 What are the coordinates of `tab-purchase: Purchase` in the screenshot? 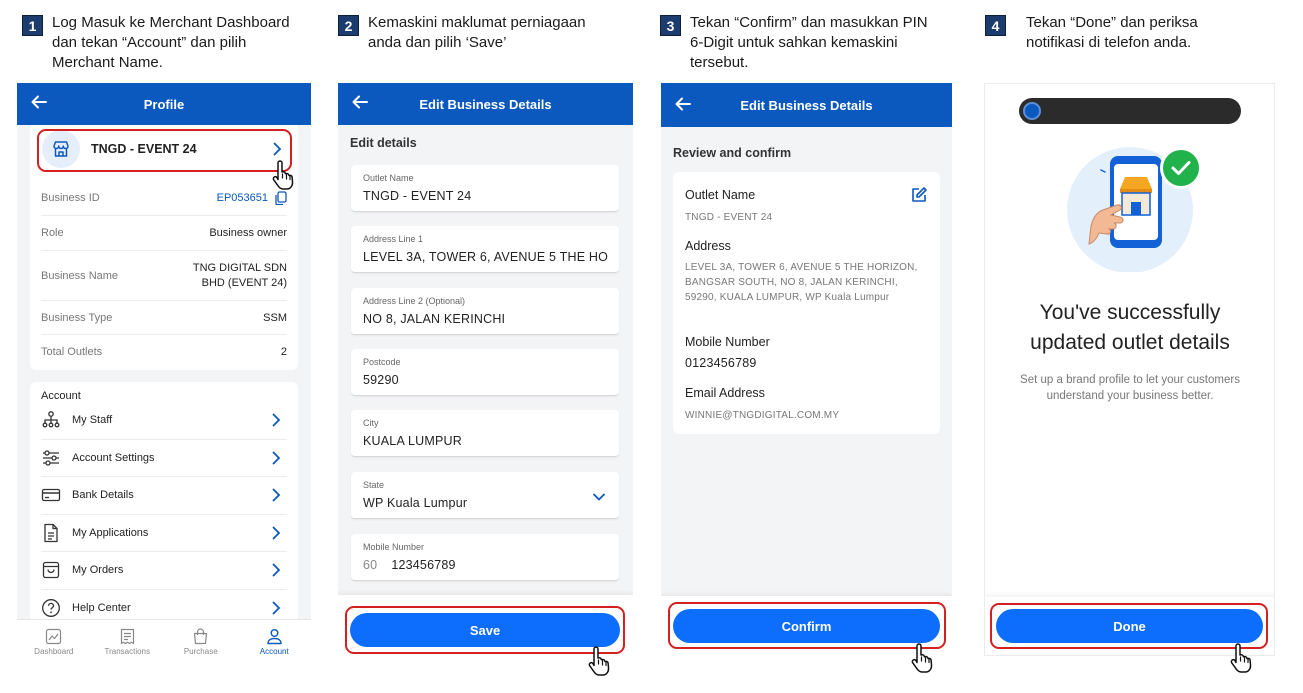 It's located at (201, 641).